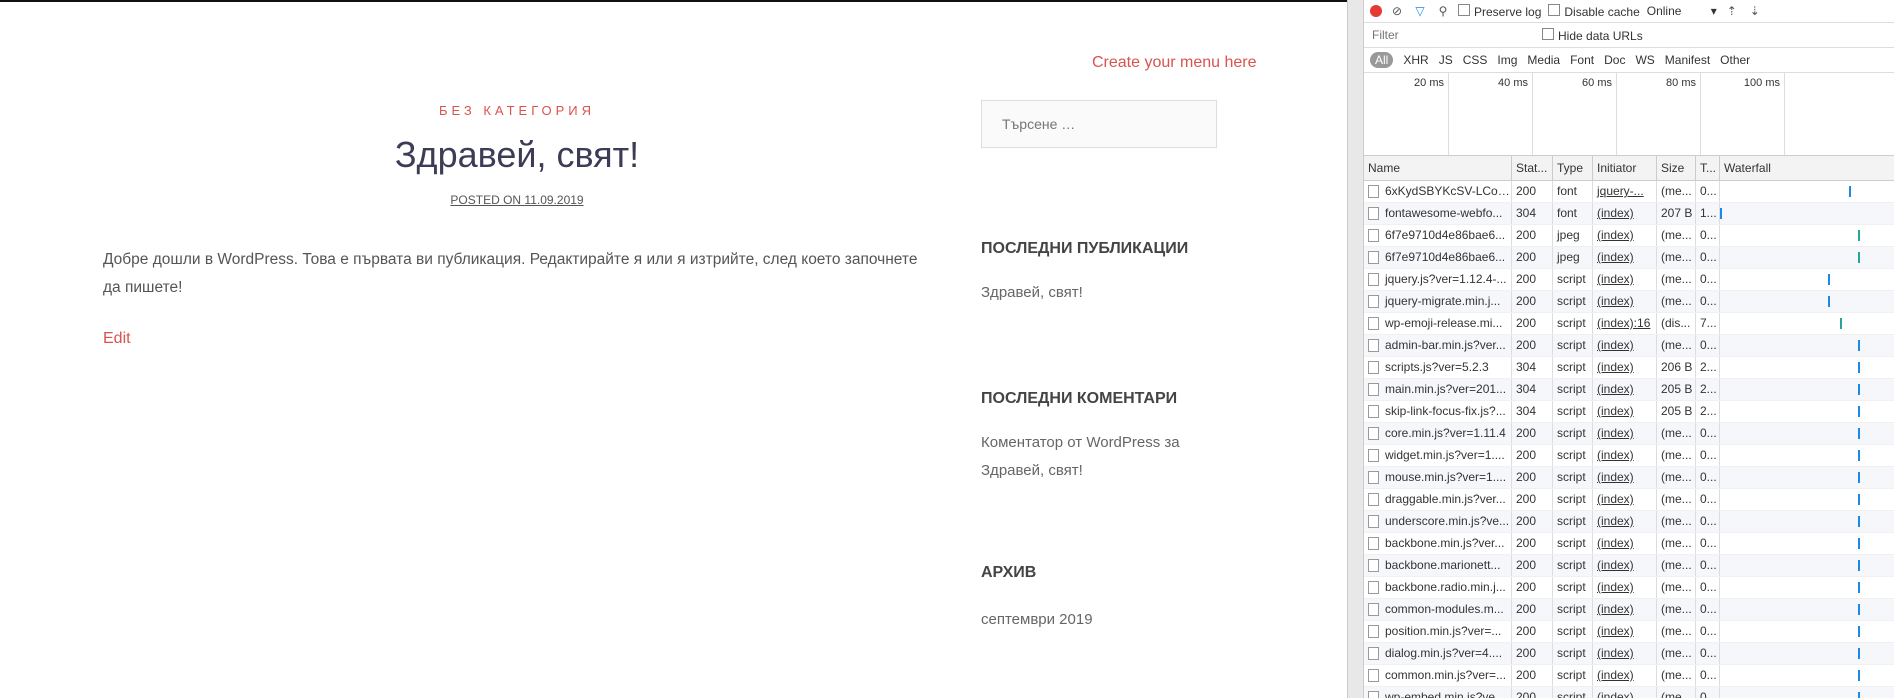 The image size is (1894, 698). What do you see at coordinates (1099, 124) in the screenshot?
I see `search-input` at bounding box center [1099, 124].